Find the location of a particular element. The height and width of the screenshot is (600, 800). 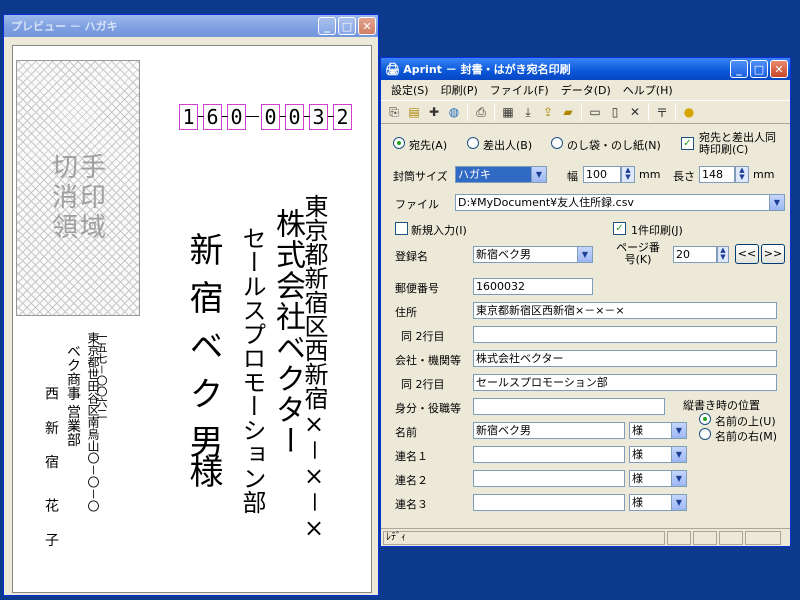

height-spinner: ▲ ▼ is located at coordinates (742, 174).